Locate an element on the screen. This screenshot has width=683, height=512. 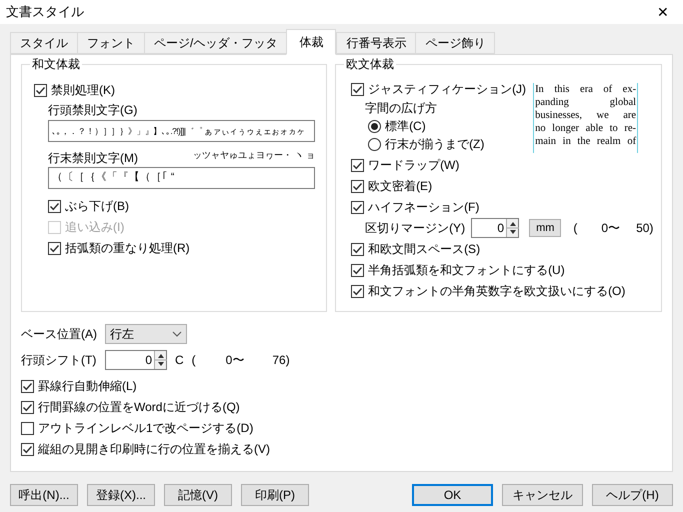
input-field: ､｡，．？！）］］｝》」』】､｡.?!)]]|゛゜ ぁァぃィぅゥぇェぉォヵヶ is located at coordinates (181, 131).